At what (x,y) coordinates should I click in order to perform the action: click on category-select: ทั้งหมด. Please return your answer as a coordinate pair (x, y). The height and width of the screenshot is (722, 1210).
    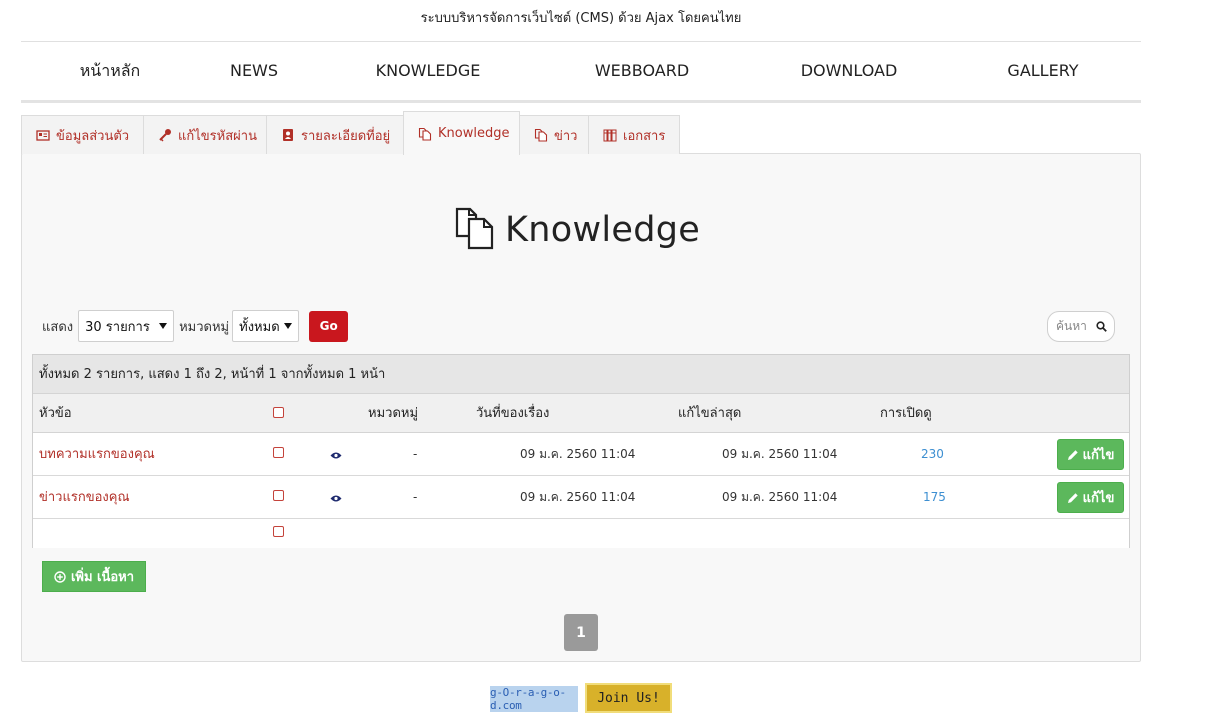
    Looking at the image, I should click on (266, 326).